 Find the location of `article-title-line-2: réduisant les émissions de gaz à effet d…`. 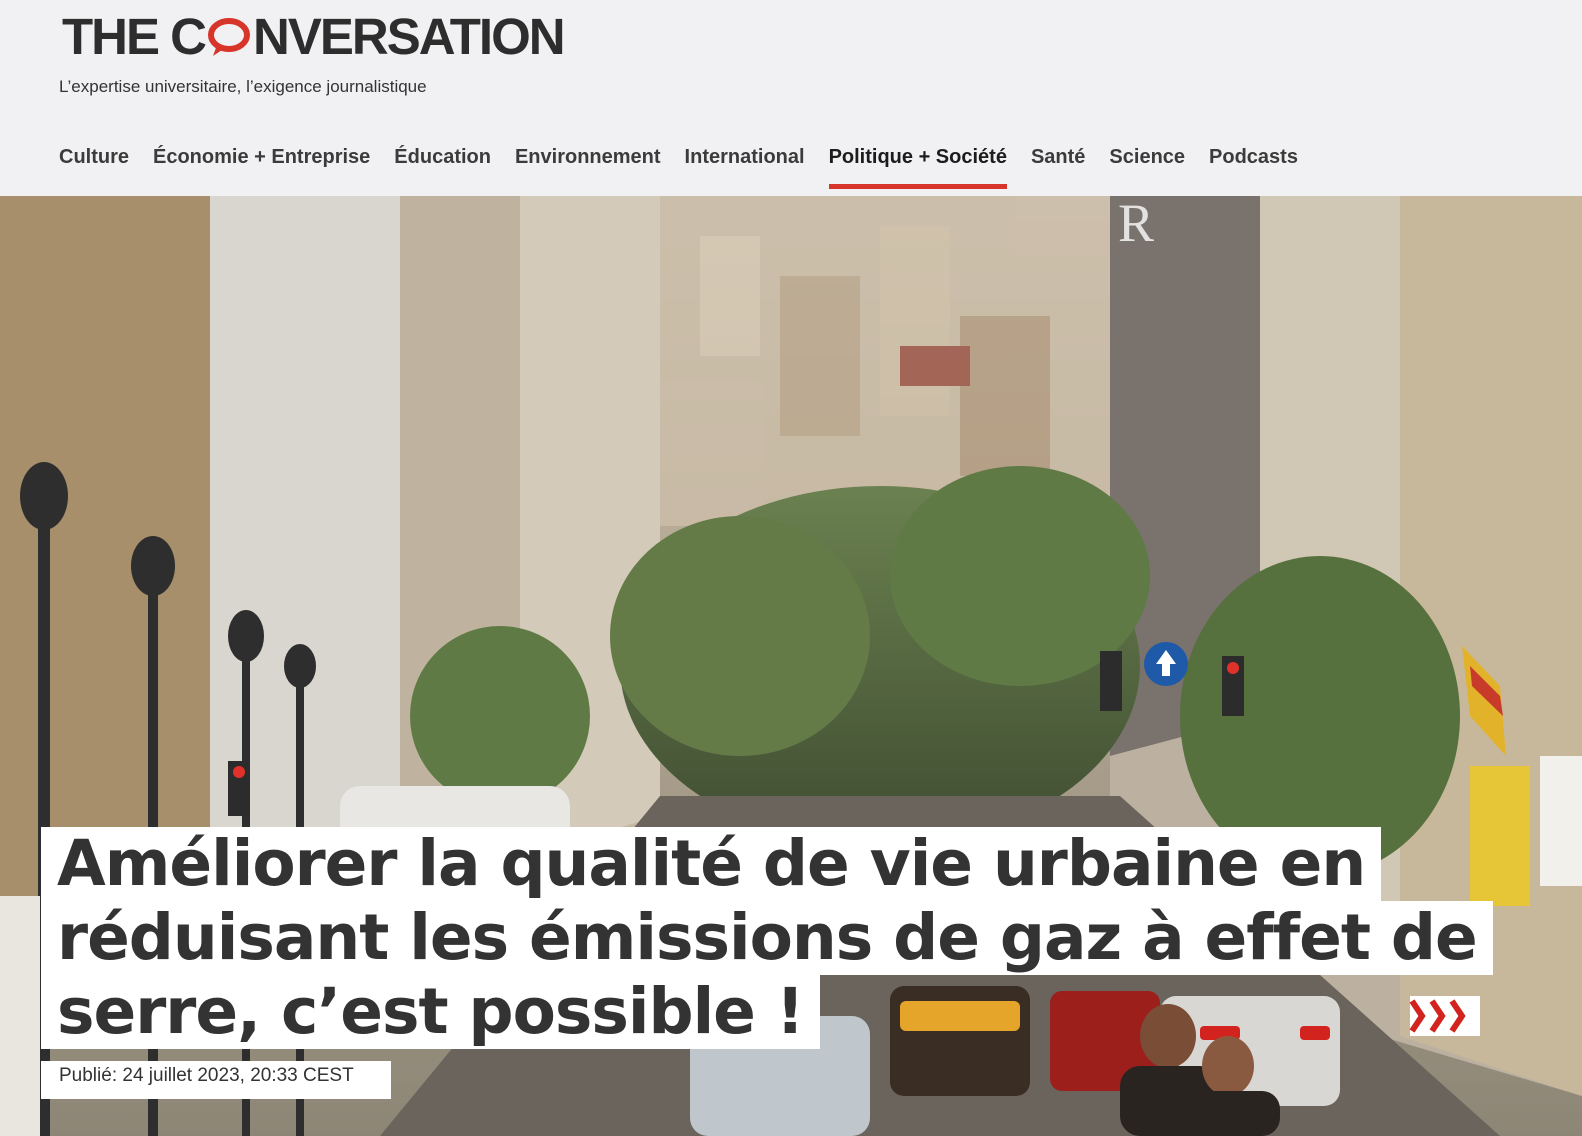

article-title-line-2: réduisant les émissions de gaz à effet d… is located at coordinates (767, 938).